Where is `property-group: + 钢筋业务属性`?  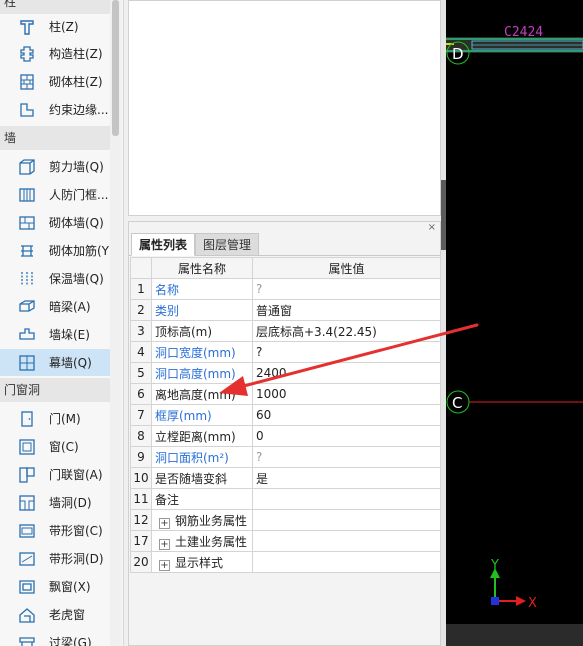
property-group: + 钢筋业务属性 is located at coordinates (202, 520).